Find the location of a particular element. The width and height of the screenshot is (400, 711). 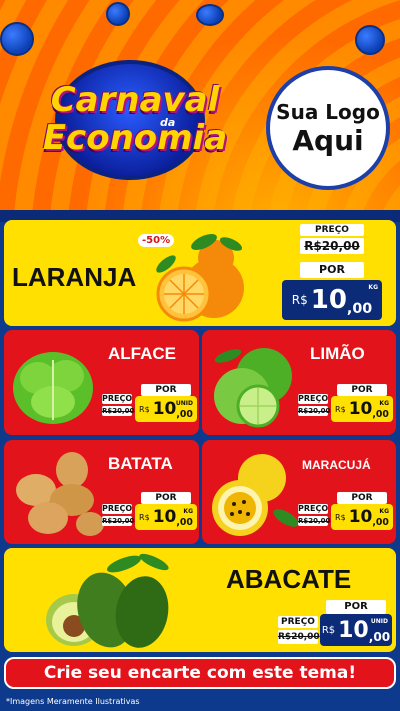

campaign-logo: Carnaval da Economia is located at coordinates (135, 127).